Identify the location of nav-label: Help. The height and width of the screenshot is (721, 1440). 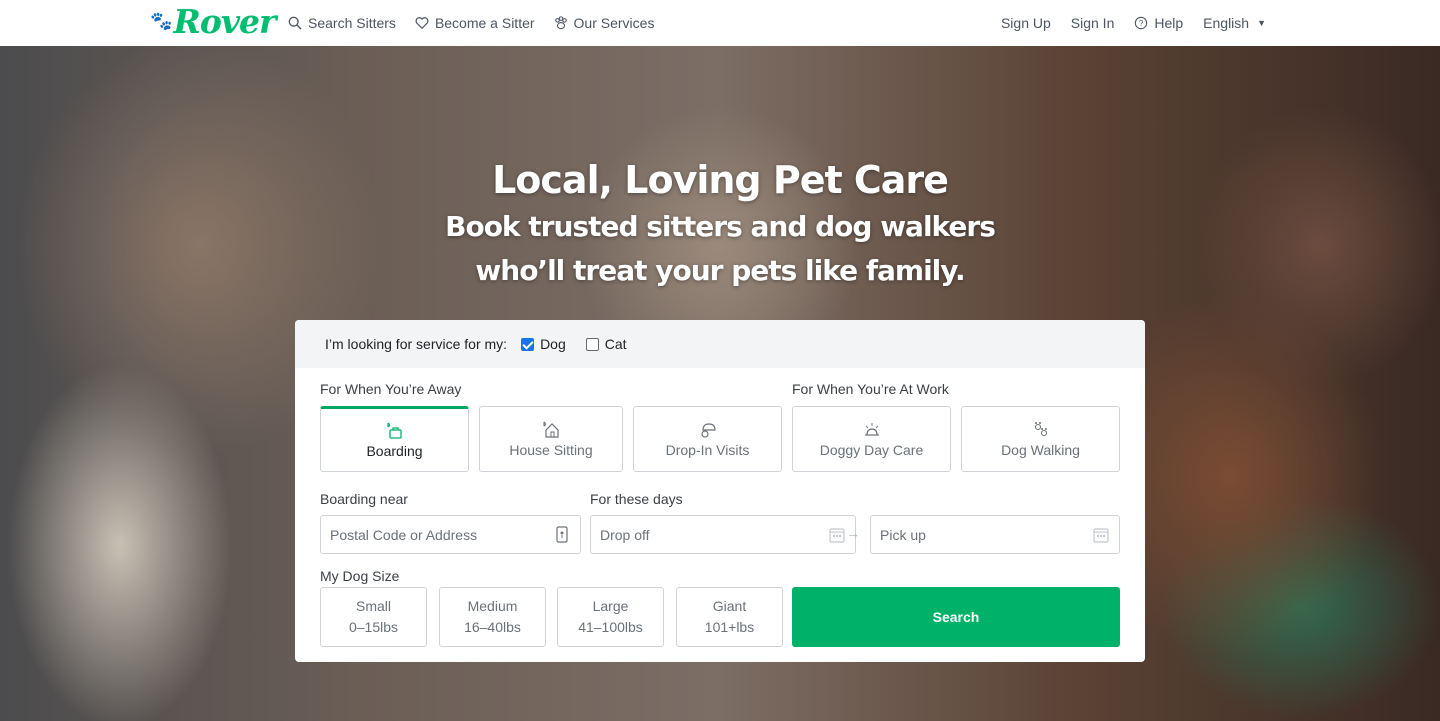
(1169, 23).